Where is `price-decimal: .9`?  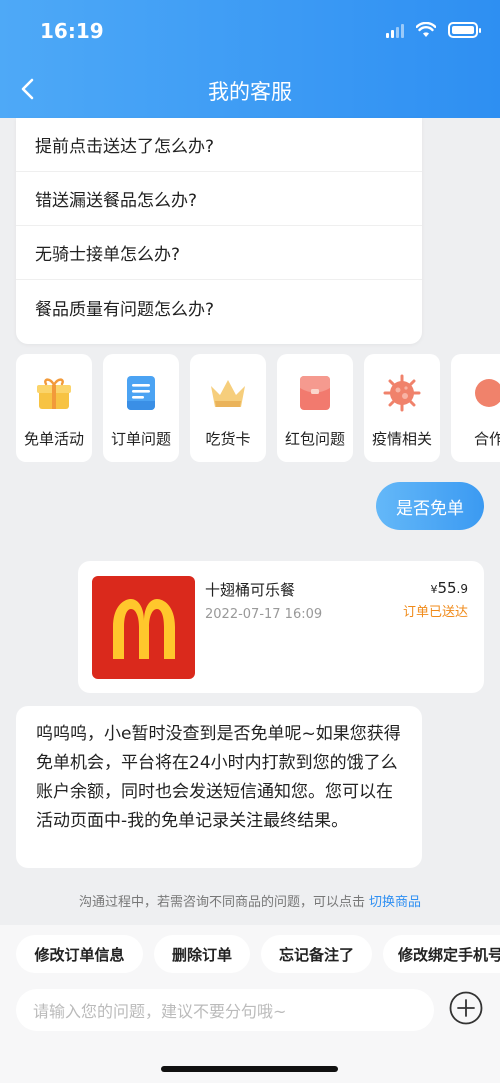
price-decimal: .9 is located at coordinates (462, 589).